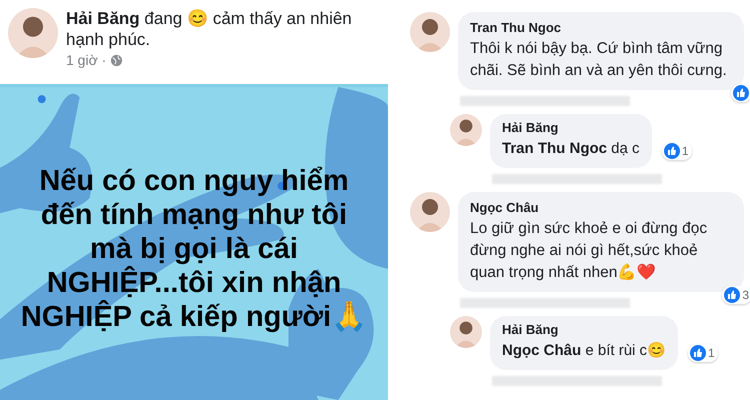 Image resolution: width=750 pixels, height=400 pixels. I want to click on post-time: 1 giờ ·, so click(86, 60).